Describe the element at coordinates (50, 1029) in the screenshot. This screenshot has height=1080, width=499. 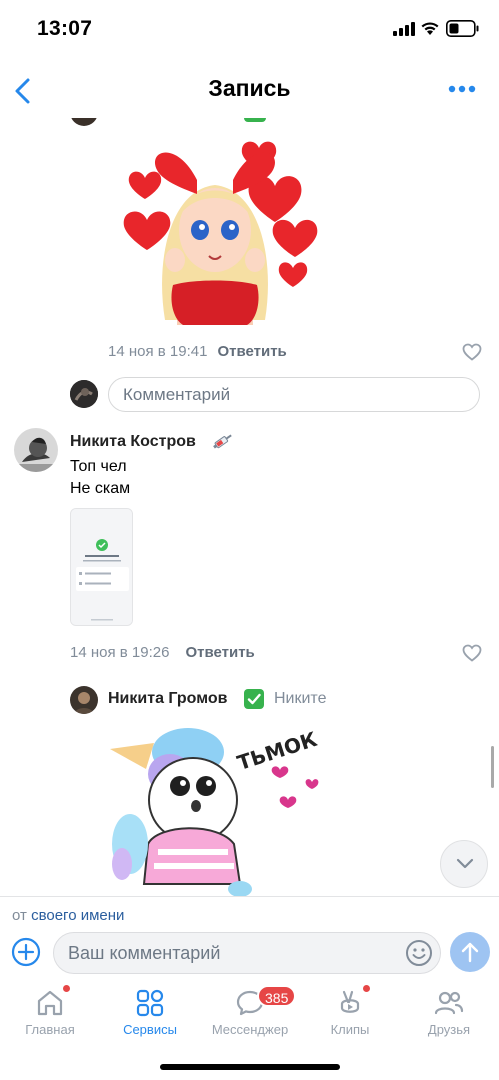
I see `tab-label: Главная` at that location.